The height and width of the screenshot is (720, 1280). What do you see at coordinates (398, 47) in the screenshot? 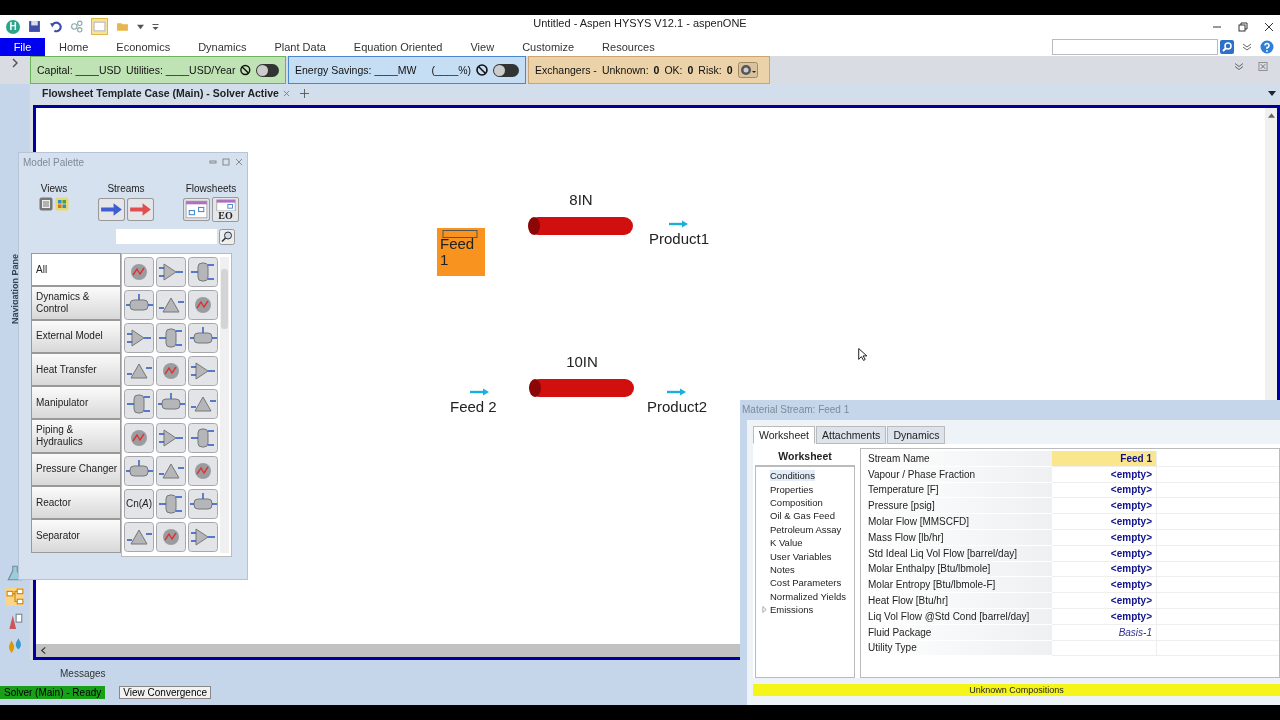
I see `ribbon-tab: Equation Oriented` at bounding box center [398, 47].